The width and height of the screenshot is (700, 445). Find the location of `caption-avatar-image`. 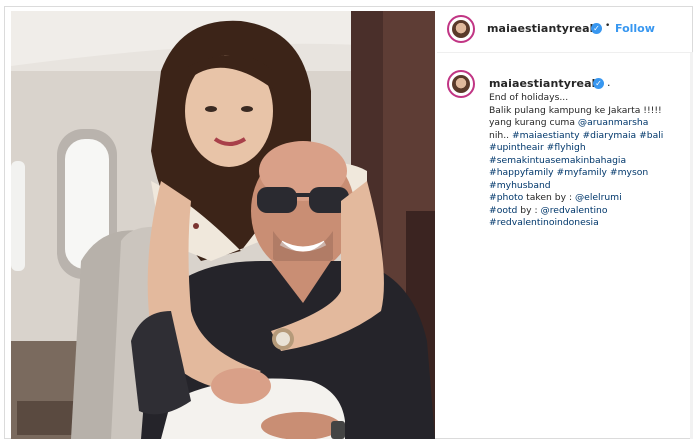

caption-avatar-image is located at coordinates (461, 84).